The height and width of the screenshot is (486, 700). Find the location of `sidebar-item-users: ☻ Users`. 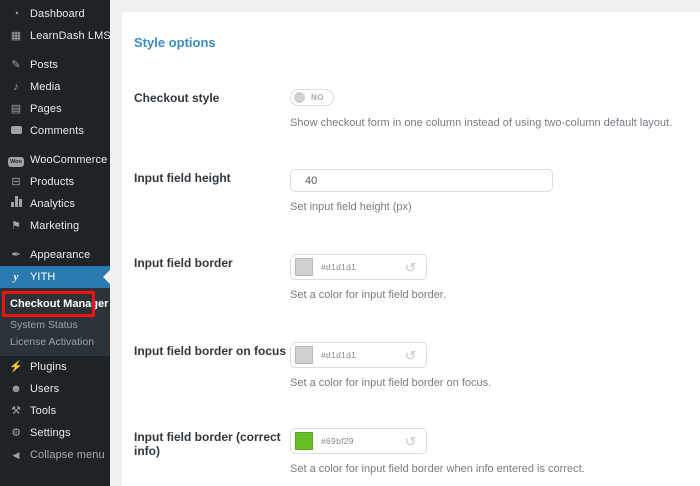

sidebar-item-users: ☻ Users is located at coordinates (55, 389).